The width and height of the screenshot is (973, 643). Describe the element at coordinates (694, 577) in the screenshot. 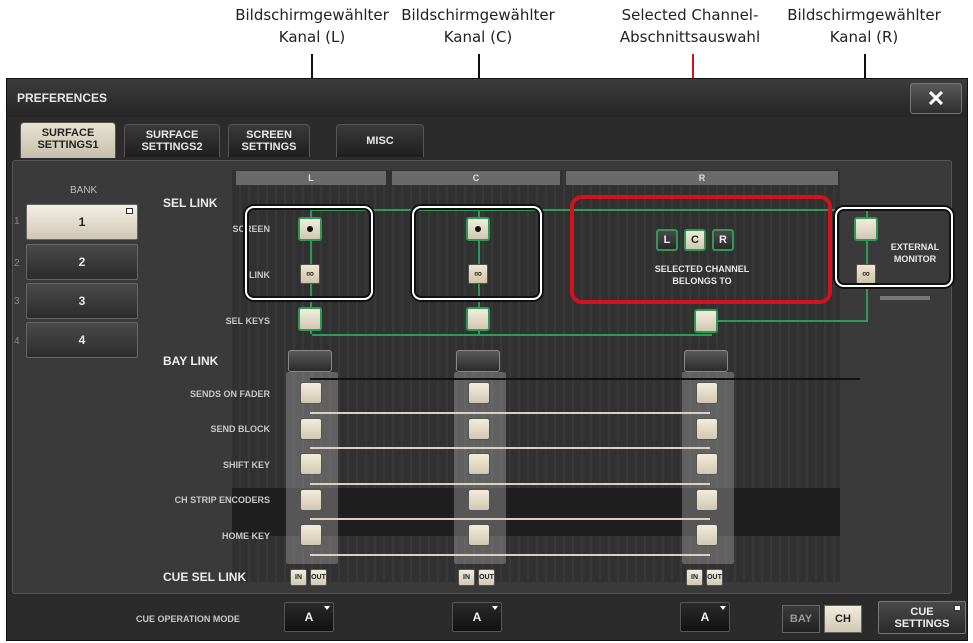

I see `cue-sel-link-in-r-button: IN` at that location.